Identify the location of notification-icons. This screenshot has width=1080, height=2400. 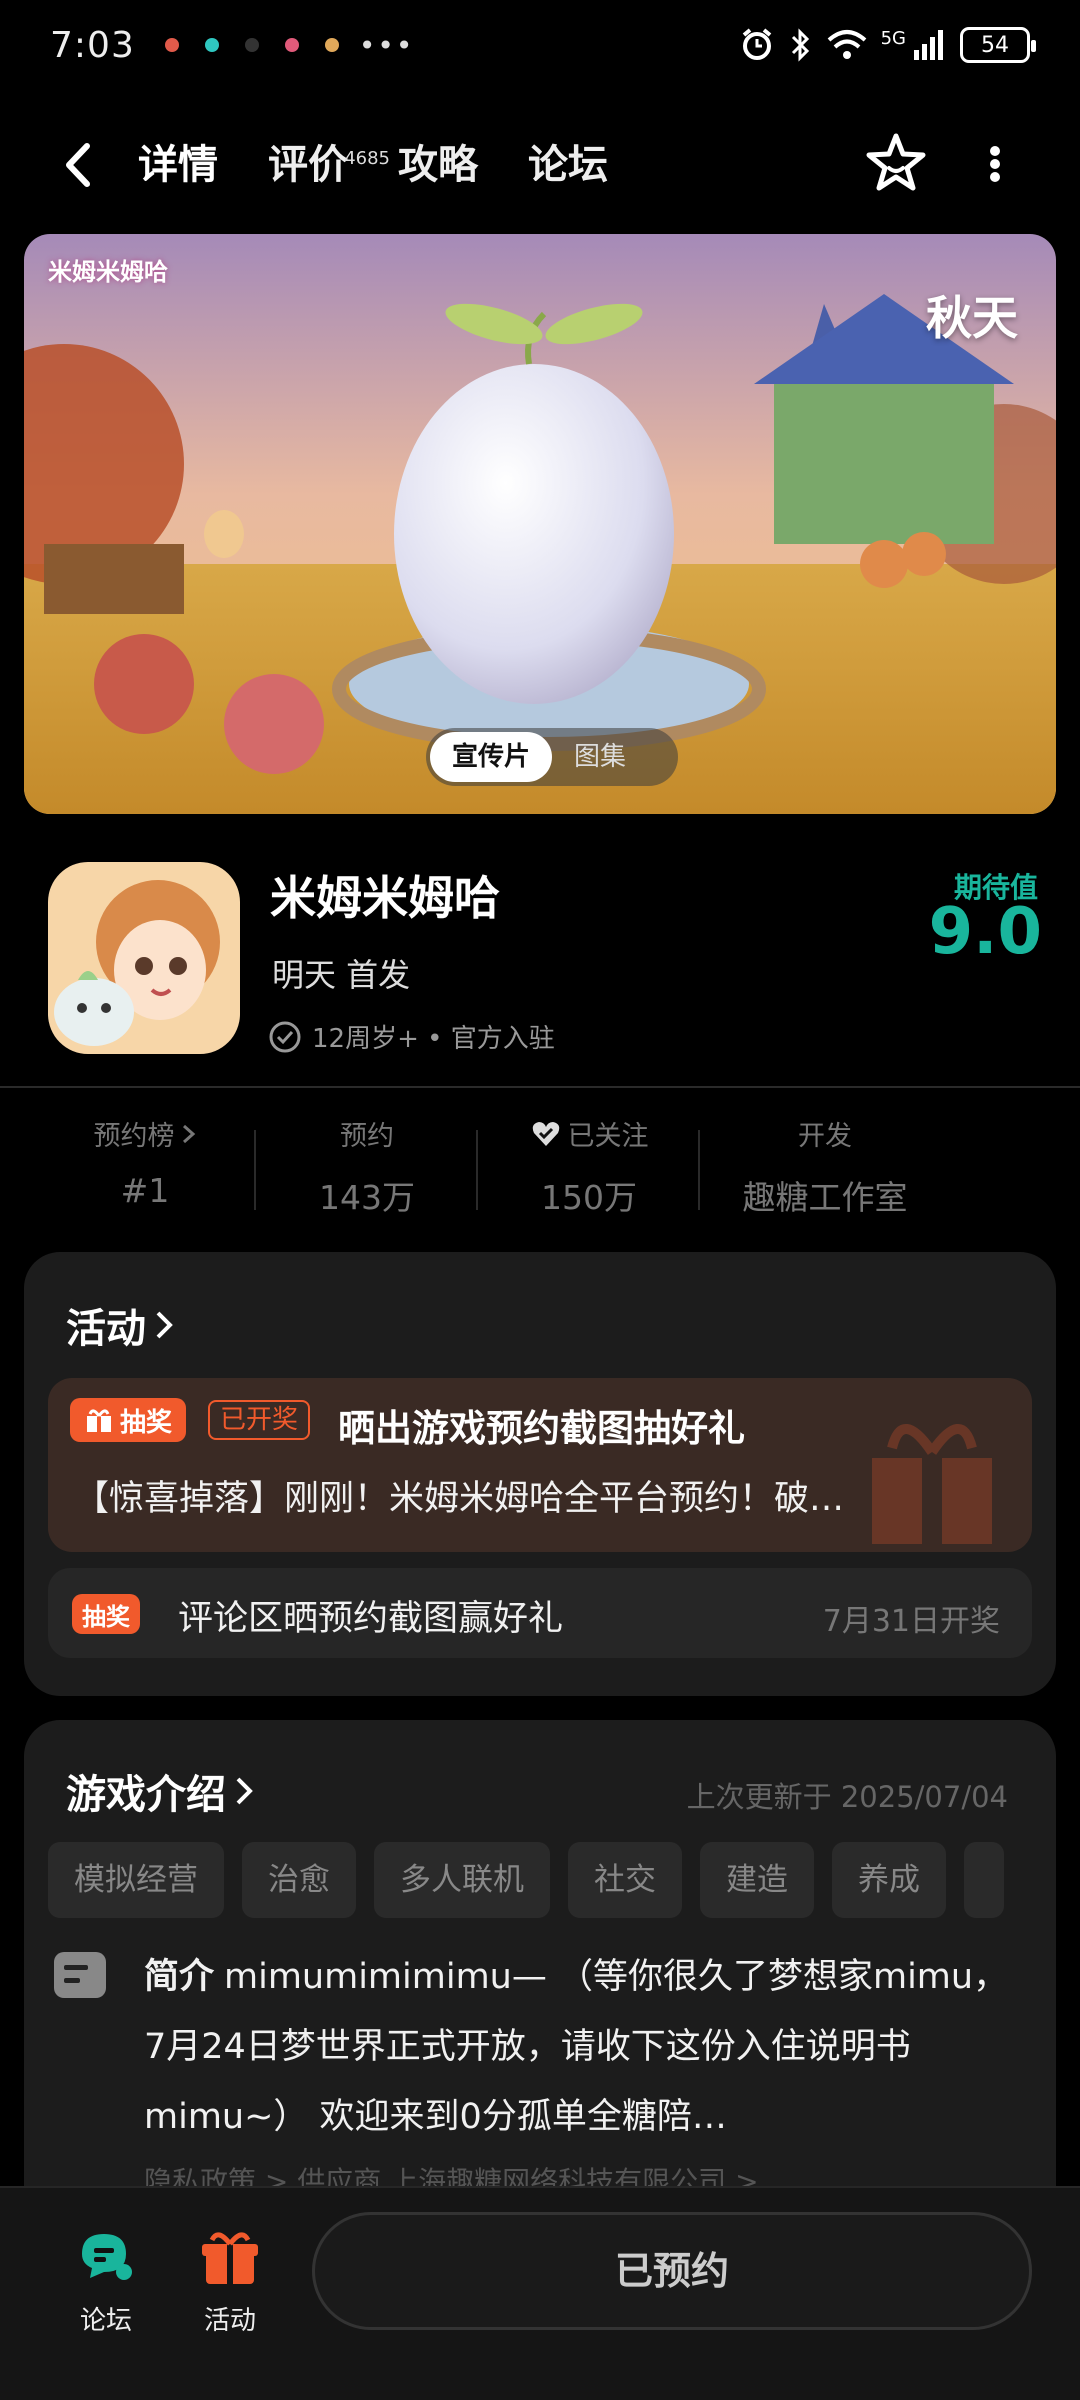
(251, 45).